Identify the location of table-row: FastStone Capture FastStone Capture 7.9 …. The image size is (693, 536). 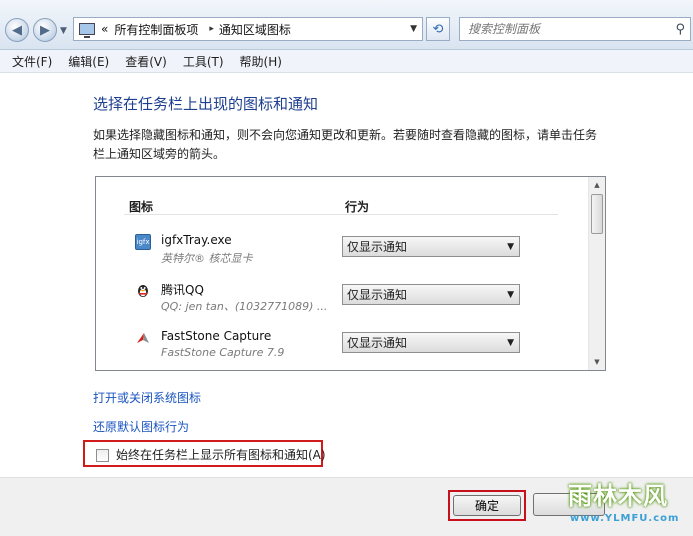
(344, 349).